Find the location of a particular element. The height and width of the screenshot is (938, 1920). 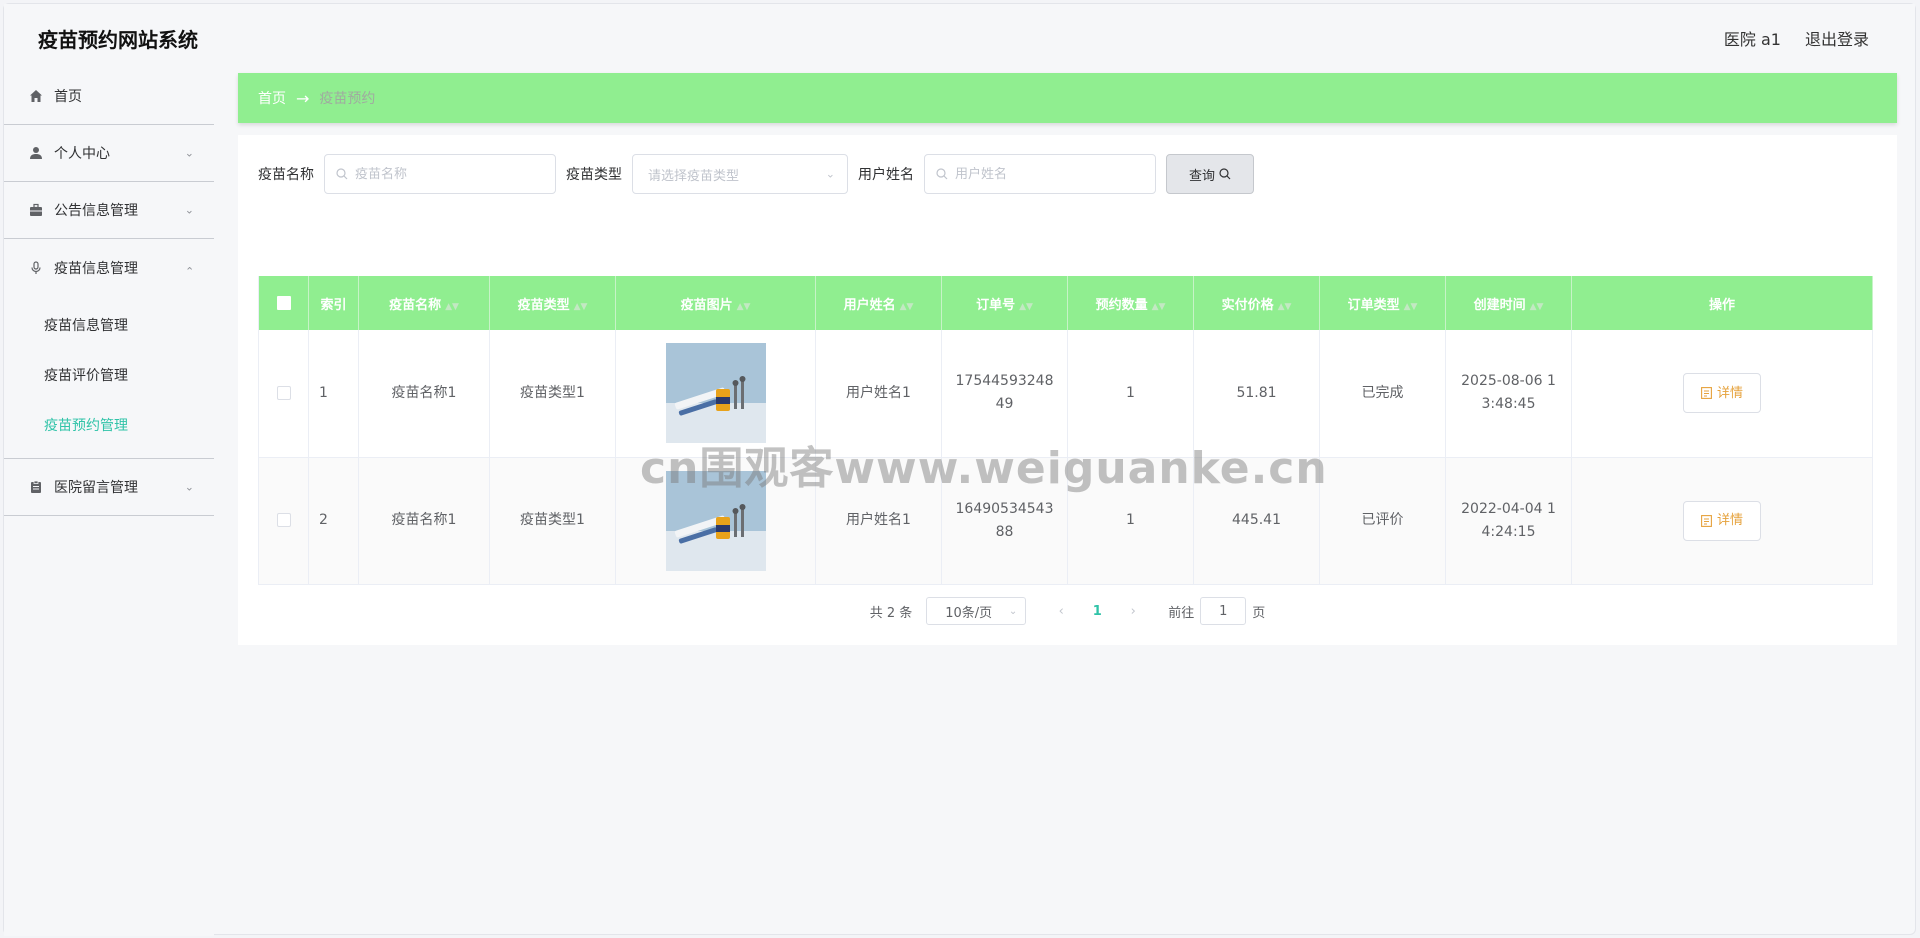

row-actions-cell: 详情 is located at coordinates (1722, 394).